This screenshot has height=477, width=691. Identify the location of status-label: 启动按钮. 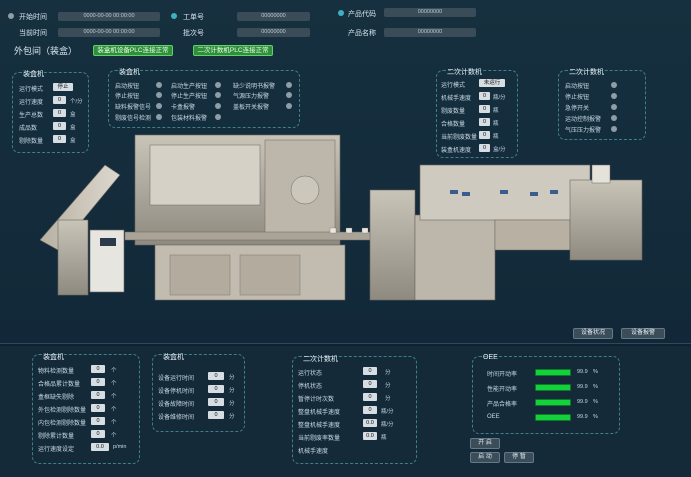
(127, 87).